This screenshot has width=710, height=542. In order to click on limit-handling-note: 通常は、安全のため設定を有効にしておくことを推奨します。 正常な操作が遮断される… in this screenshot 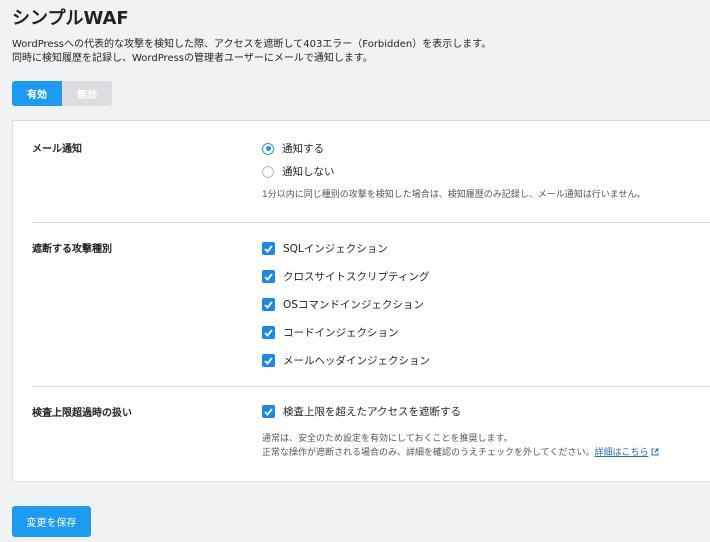, I will do `click(460, 446)`.